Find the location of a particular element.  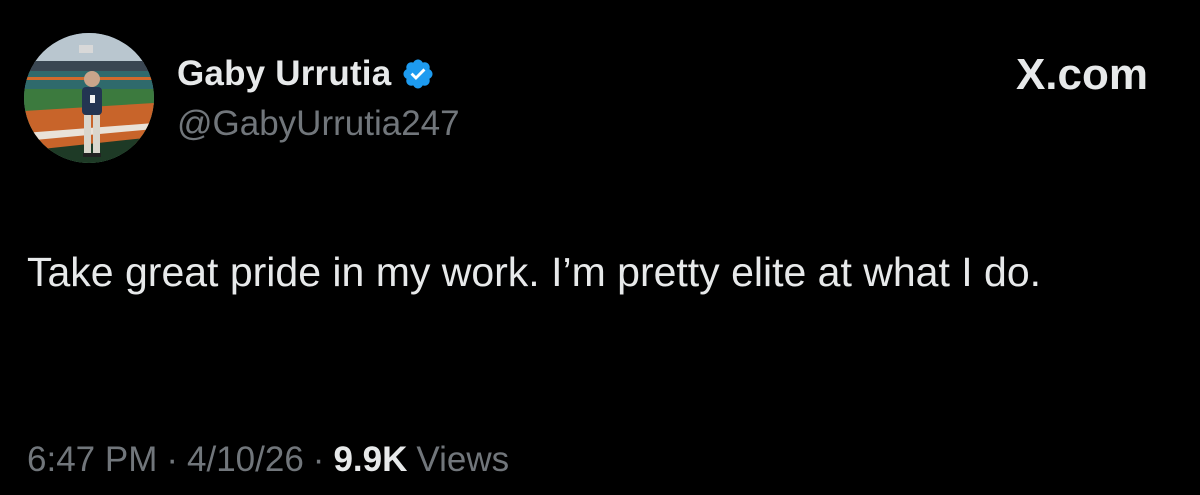

views-count: 9.9K is located at coordinates (370, 460).